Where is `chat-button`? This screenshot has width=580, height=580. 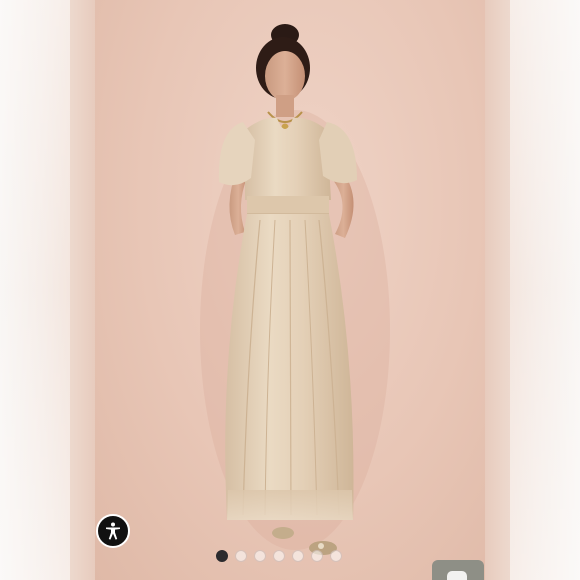
chat-button is located at coordinates (458, 570).